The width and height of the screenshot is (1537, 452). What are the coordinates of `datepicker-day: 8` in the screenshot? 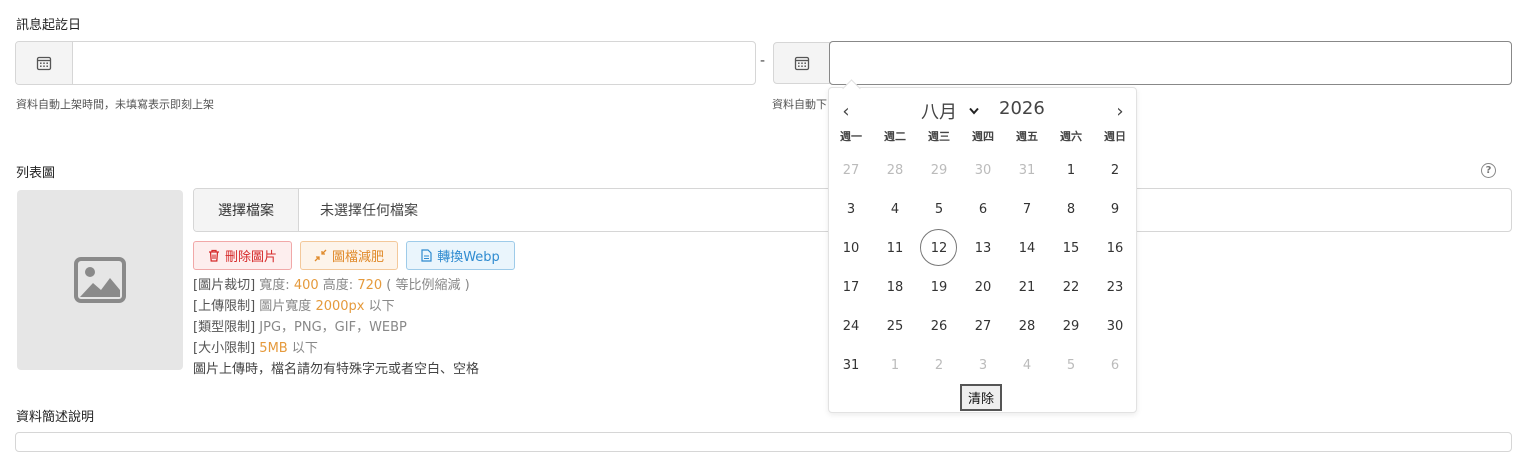 It's located at (1071, 209).